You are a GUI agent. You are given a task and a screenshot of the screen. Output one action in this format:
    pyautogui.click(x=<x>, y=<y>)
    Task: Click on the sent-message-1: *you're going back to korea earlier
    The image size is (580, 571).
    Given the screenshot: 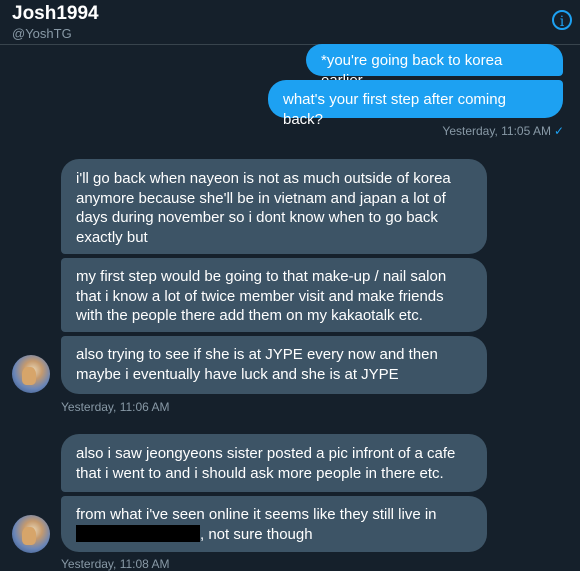 What is the action you would take?
    pyautogui.click(x=434, y=66)
    